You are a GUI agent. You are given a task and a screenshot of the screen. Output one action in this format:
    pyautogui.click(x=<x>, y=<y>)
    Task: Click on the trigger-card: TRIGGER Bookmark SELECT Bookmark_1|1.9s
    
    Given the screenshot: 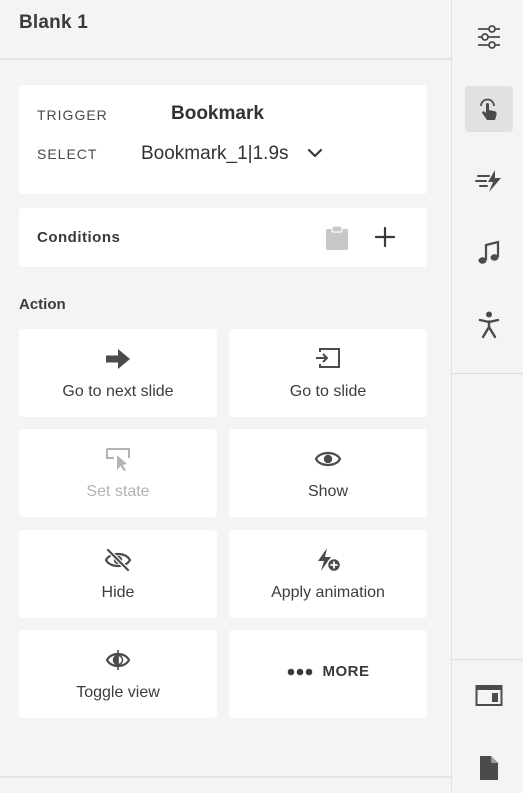 What is the action you would take?
    pyautogui.click(x=223, y=139)
    